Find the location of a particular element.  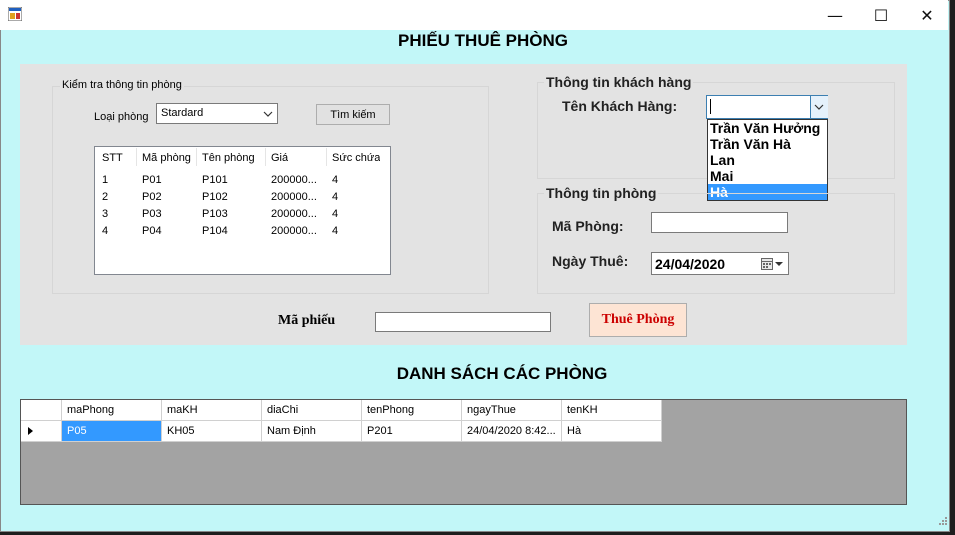

column-header: Mã phòng is located at coordinates (166, 158).